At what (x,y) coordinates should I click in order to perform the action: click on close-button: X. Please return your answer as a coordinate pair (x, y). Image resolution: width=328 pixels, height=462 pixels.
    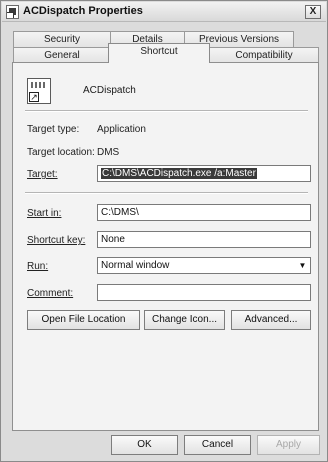
    Looking at the image, I should click on (313, 12).